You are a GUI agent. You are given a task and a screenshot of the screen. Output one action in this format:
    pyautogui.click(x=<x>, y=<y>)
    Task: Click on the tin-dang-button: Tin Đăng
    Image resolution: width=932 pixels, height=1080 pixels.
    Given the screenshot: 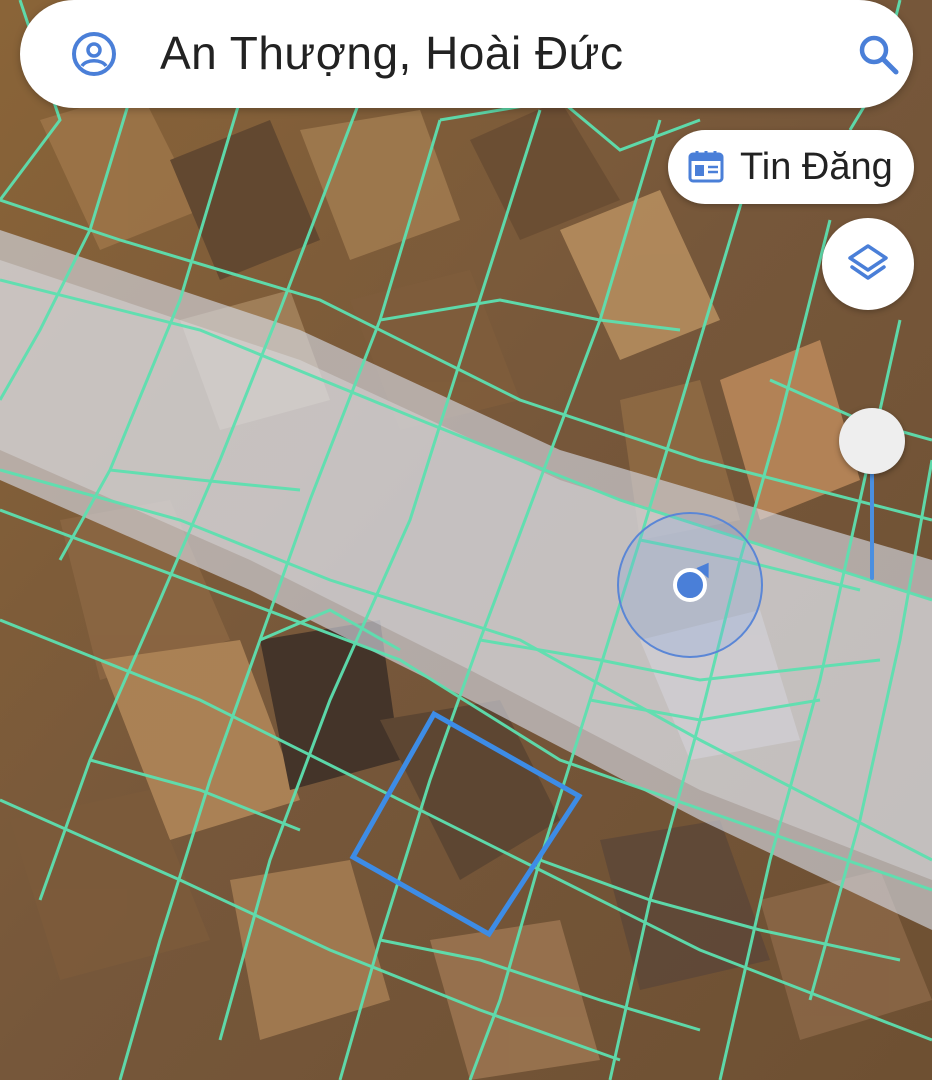 What is the action you would take?
    pyautogui.click(x=791, y=167)
    